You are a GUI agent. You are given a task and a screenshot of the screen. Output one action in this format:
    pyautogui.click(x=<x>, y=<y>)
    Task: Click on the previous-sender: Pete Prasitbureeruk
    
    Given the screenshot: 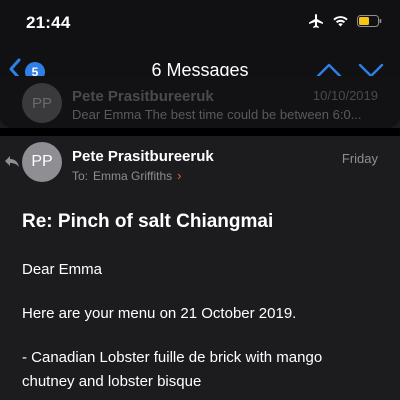 What is the action you would take?
    pyautogui.click(x=143, y=96)
    